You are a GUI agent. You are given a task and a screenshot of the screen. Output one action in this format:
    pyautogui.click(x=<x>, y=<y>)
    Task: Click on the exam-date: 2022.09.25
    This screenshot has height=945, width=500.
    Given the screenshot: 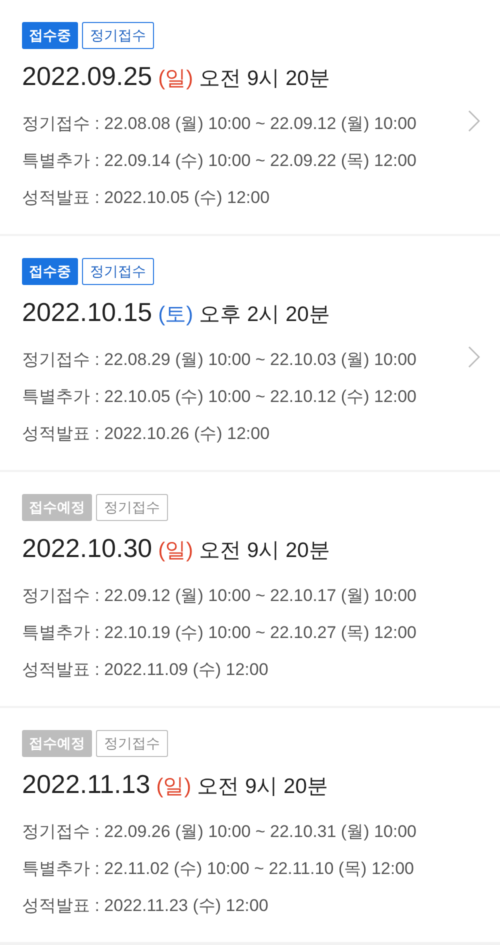 What is the action you would take?
    pyautogui.click(x=87, y=76)
    